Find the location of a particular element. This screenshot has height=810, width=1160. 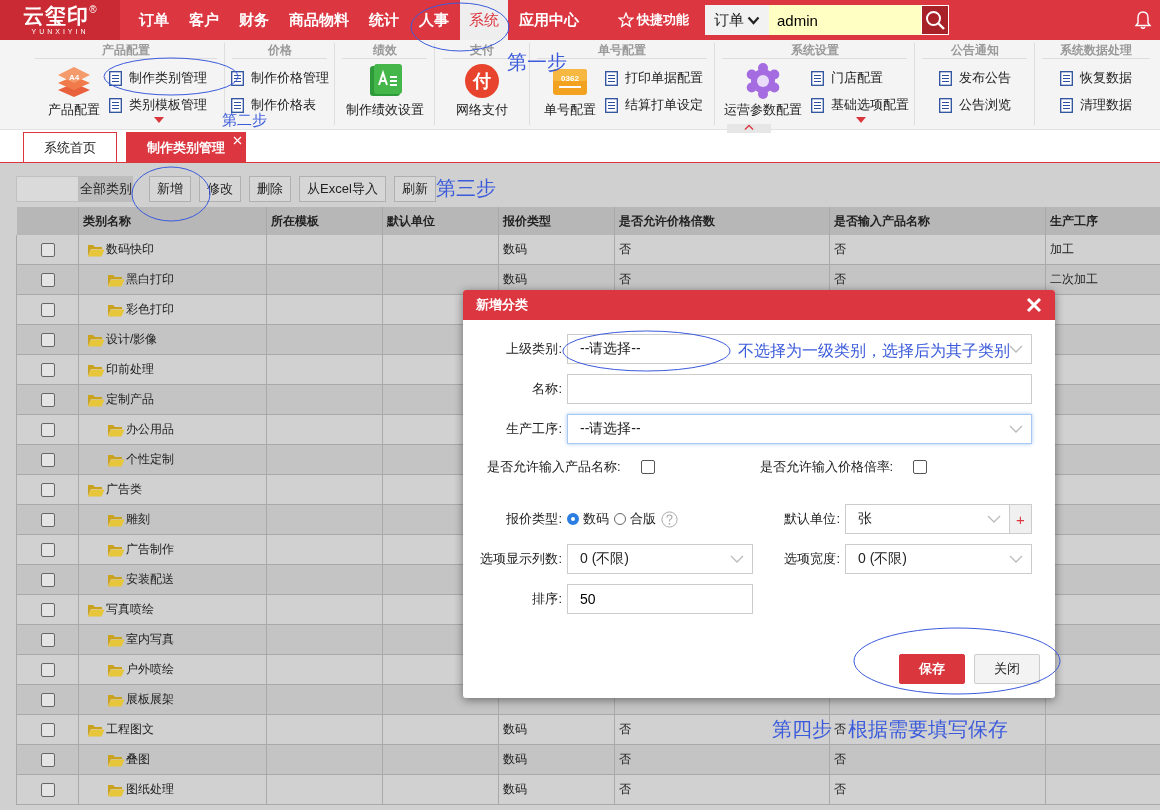

ribbon-link: 门店配置 is located at coordinates (859, 78).